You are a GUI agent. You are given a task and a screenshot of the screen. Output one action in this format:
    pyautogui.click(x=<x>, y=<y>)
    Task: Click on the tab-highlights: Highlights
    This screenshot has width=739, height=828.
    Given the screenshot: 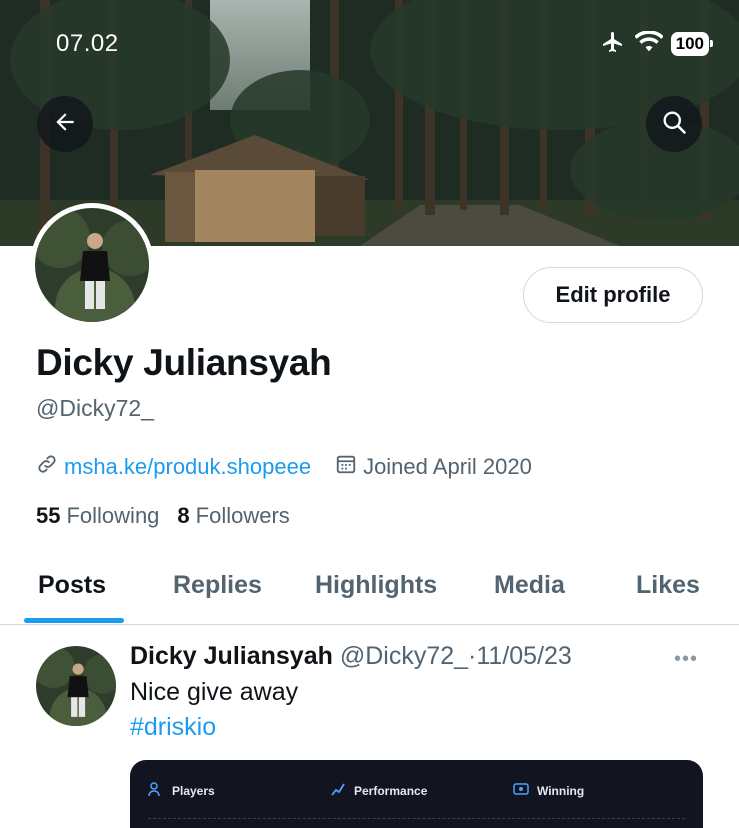 What is the action you would take?
    pyautogui.click(x=376, y=585)
    